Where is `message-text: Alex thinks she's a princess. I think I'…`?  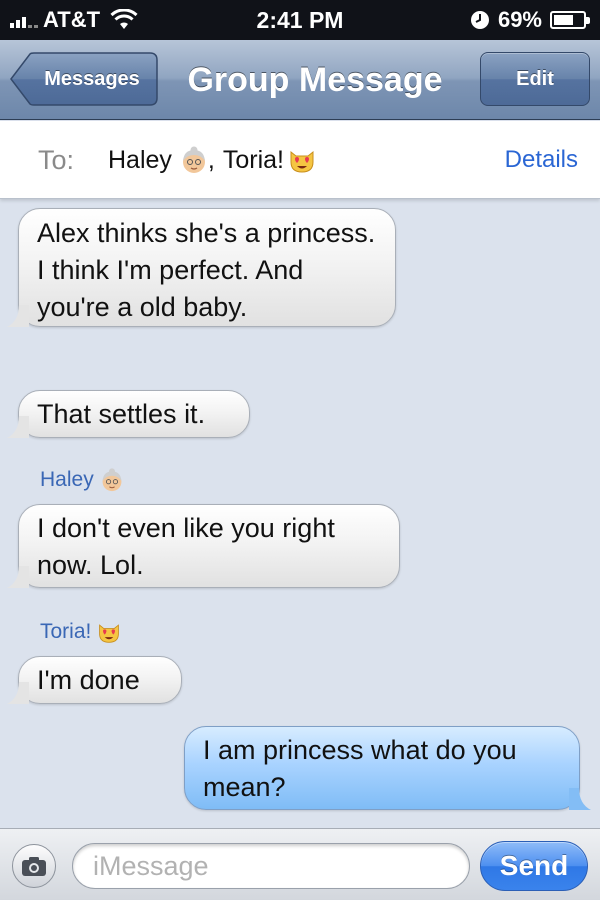 message-text: Alex thinks she's a princess. I think I'… is located at coordinates (206, 270).